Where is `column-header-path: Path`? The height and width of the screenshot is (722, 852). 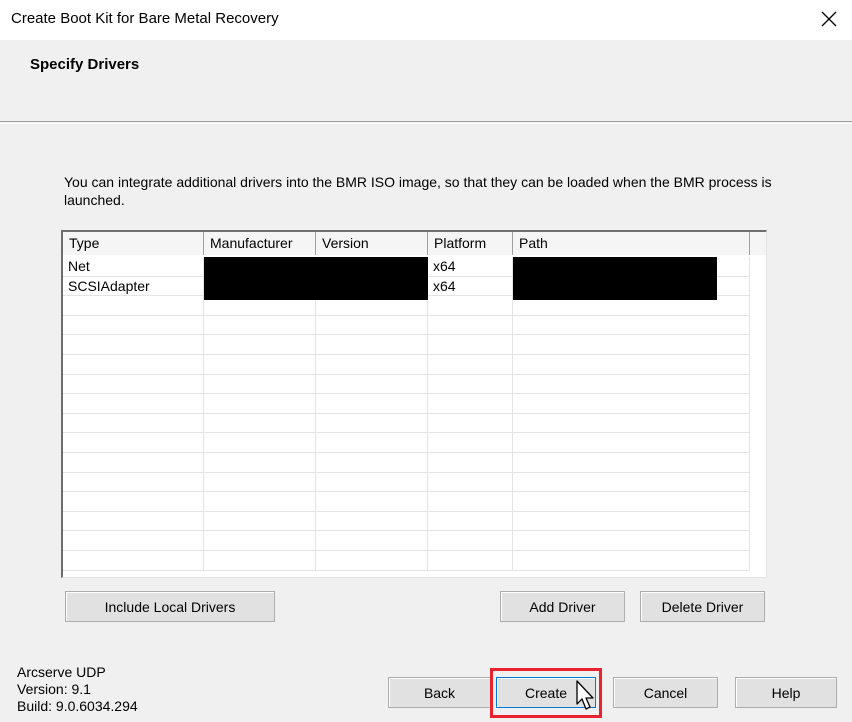 column-header-path: Path is located at coordinates (631, 243).